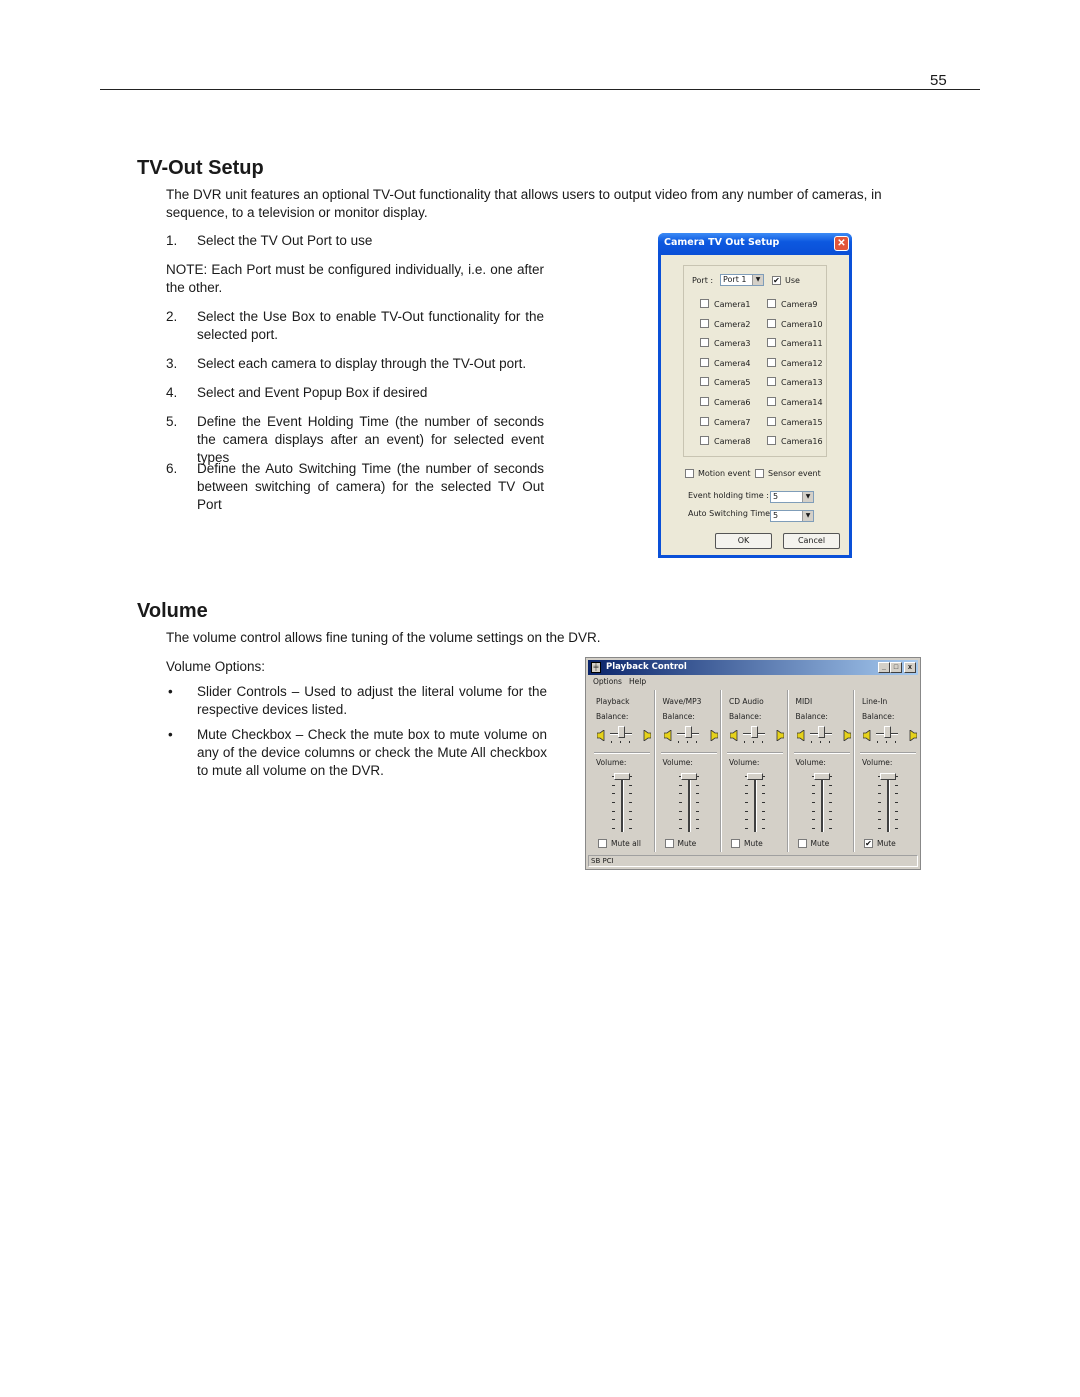  I want to click on close-icon: x, so click(910, 667).